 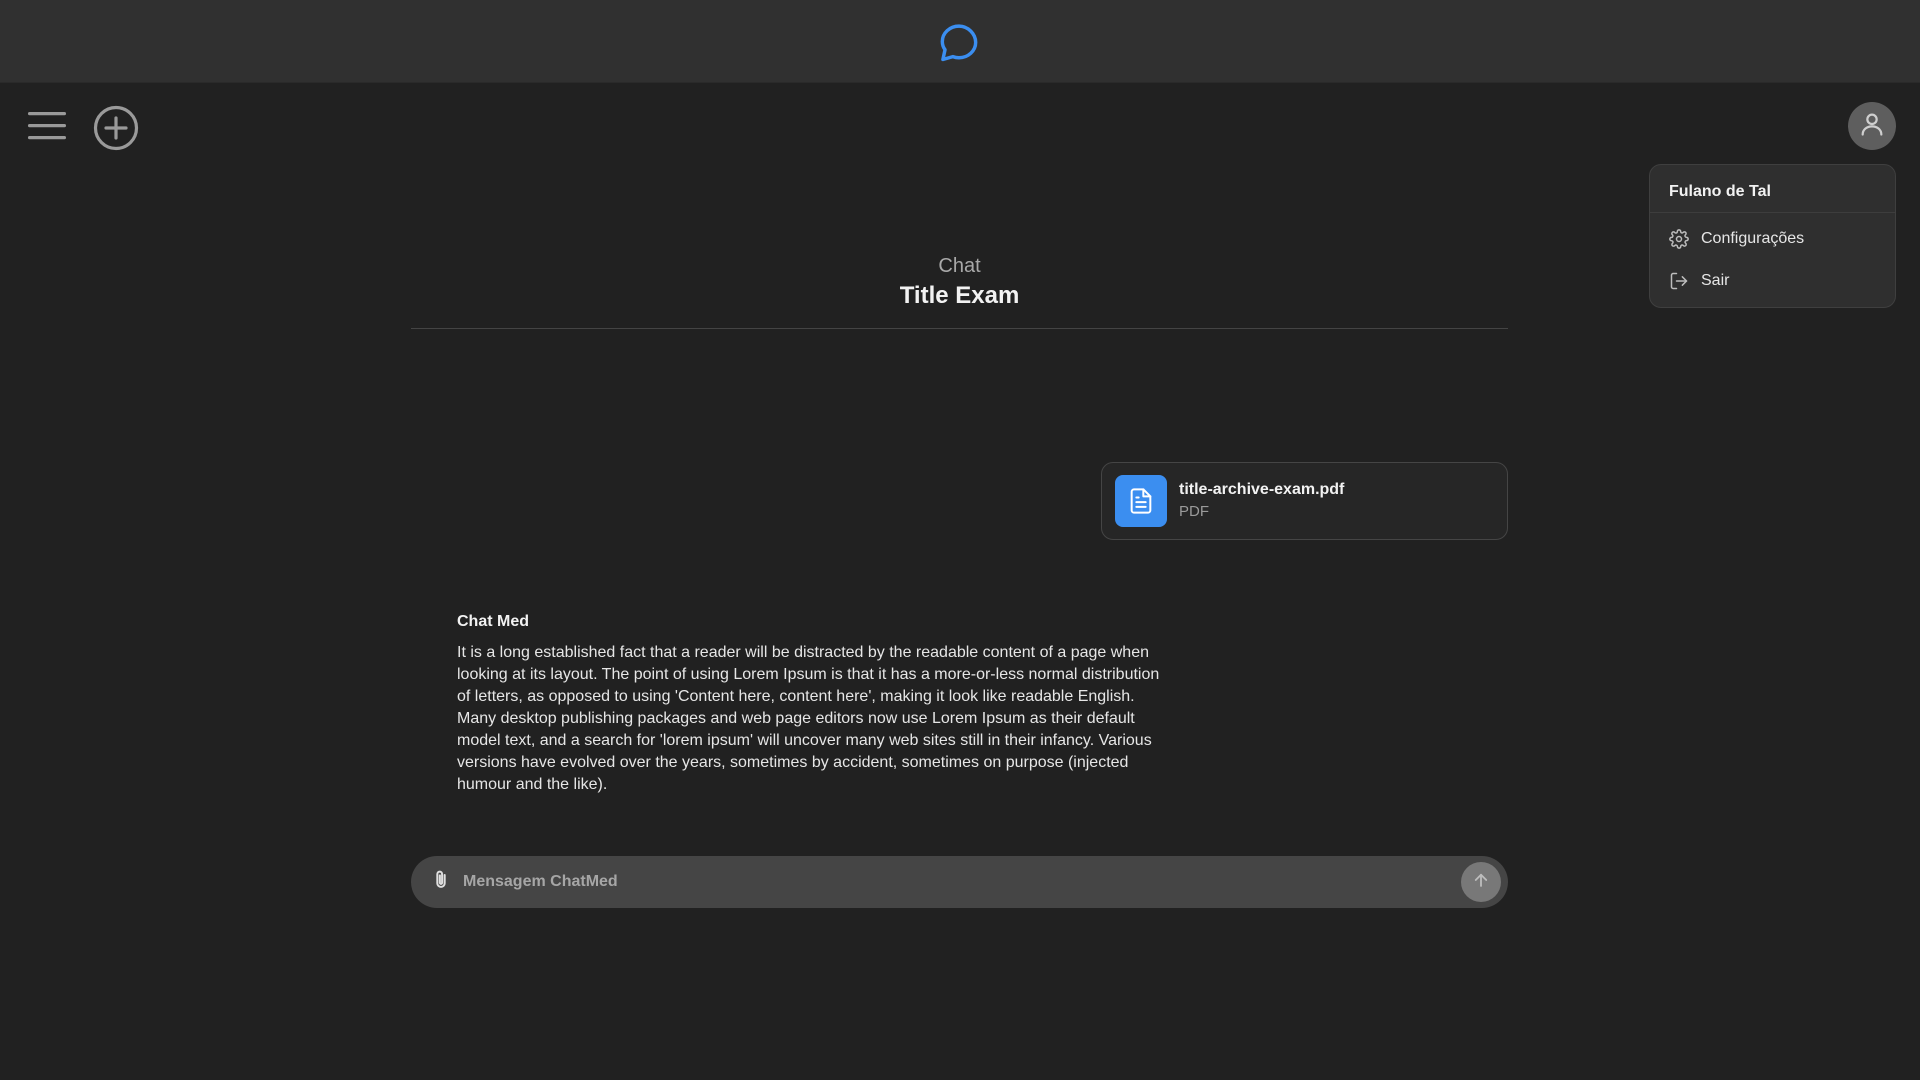 What do you see at coordinates (1715, 280) in the screenshot?
I see `menu-item-label: Sair` at bounding box center [1715, 280].